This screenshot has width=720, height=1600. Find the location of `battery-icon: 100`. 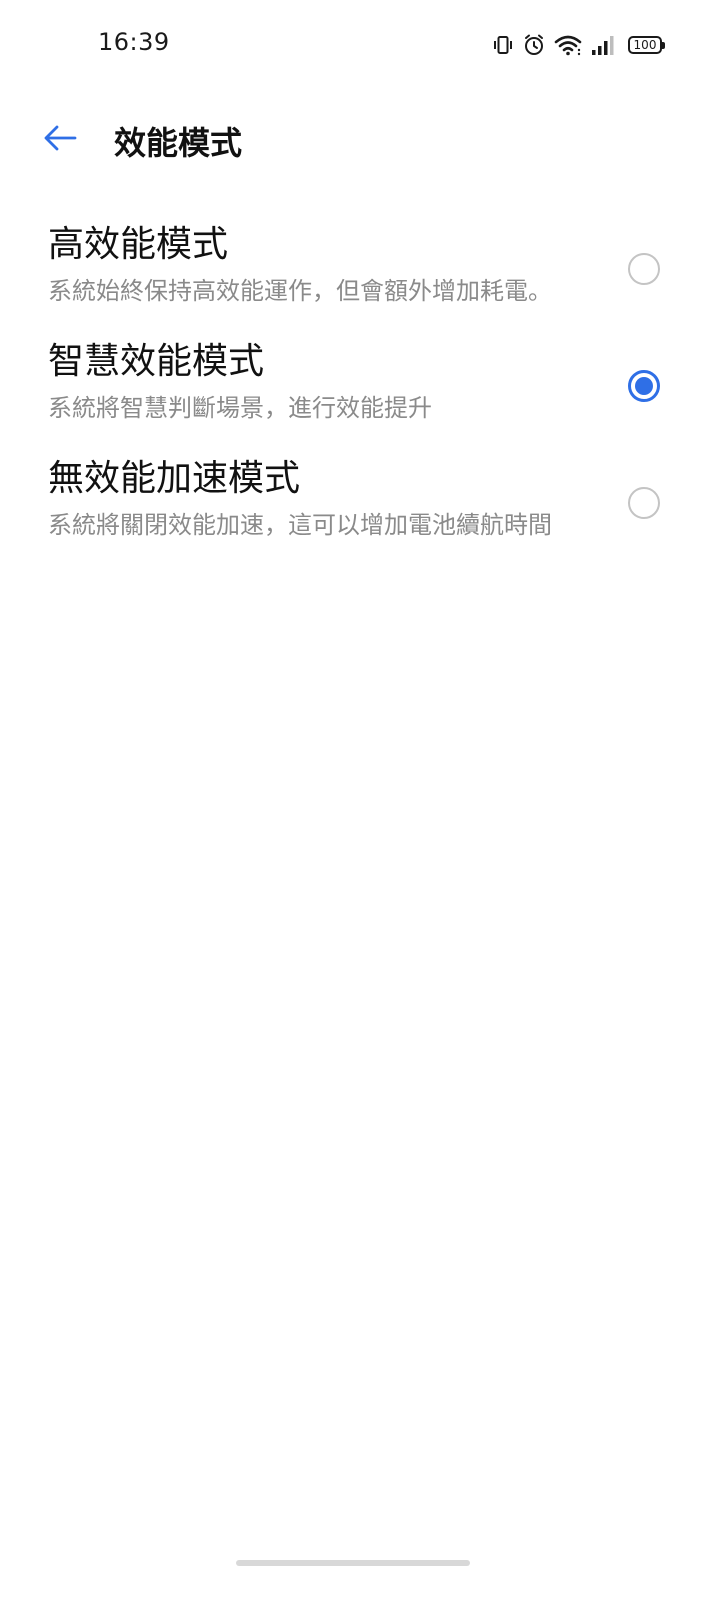

battery-icon: 100 is located at coordinates (646, 45).